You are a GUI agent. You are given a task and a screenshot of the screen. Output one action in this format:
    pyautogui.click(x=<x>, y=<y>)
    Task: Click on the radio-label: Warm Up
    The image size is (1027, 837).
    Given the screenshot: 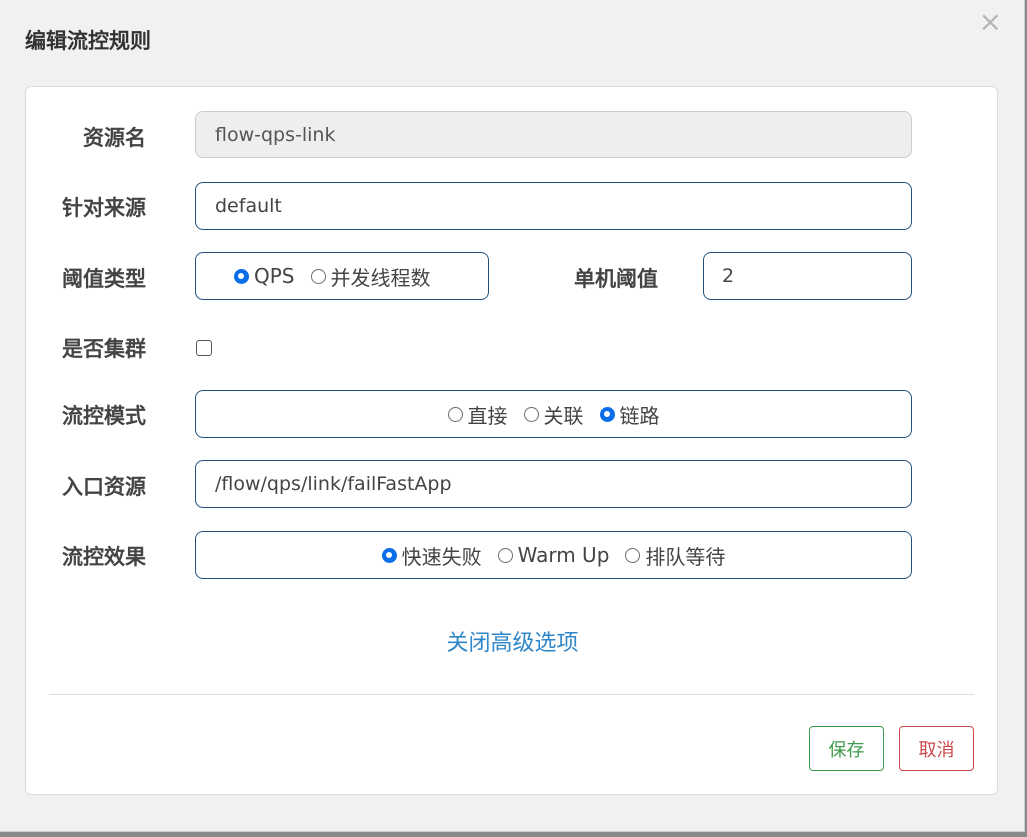 What is the action you would take?
    pyautogui.click(x=563, y=555)
    